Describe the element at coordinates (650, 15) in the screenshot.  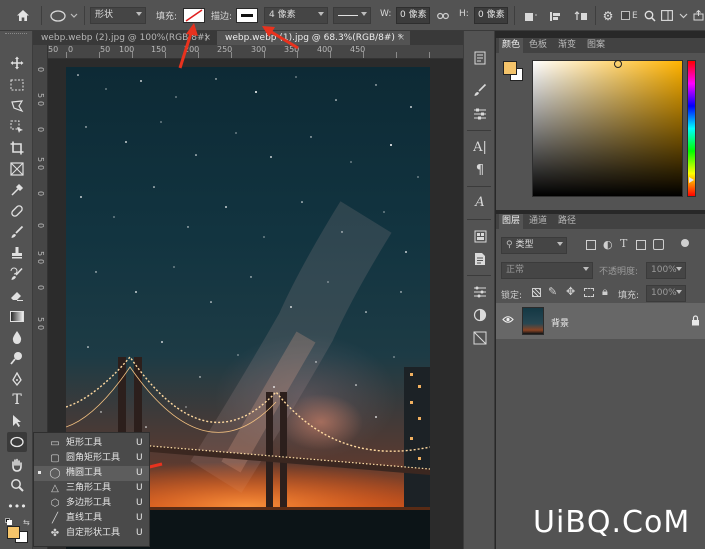
I see `search-icon` at that location.